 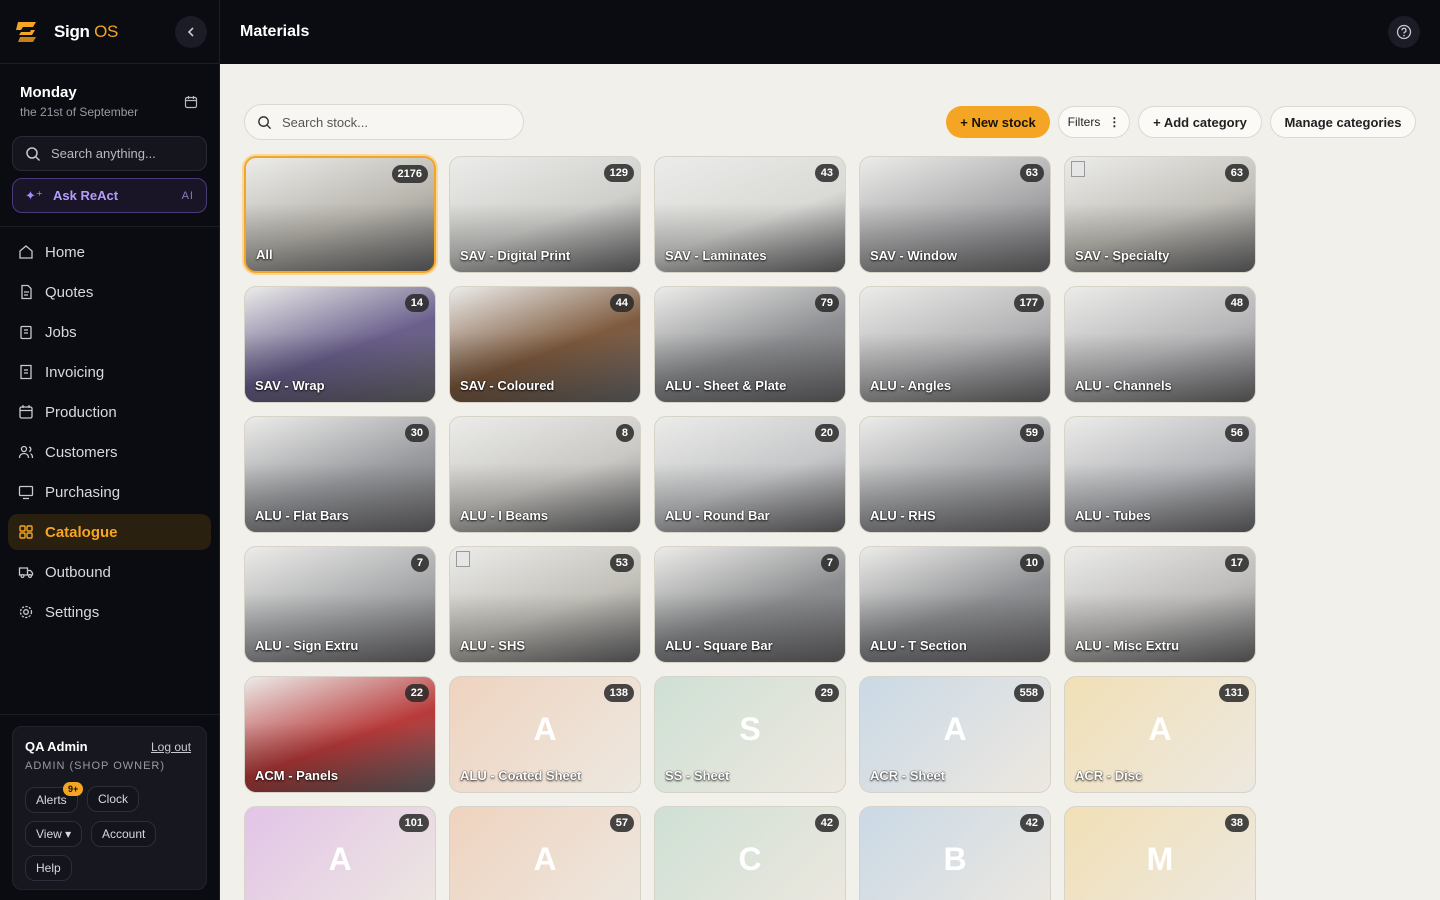 What do you see at coordinates (187, 195) in the screenshot?
I see `ai-tag: AI` at bounding box center [187, 195].